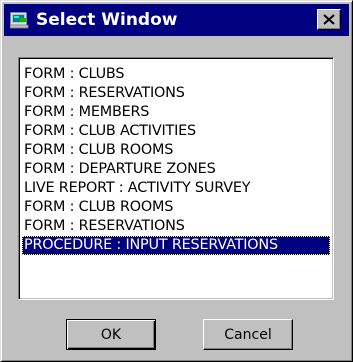 Image resolution: width=353 pixels, height=362 pixels. Describe the element at coordinates (176, 131) in the screenshot. I see `list-item: FORM : CLUB ACTIVITIES` at that location.